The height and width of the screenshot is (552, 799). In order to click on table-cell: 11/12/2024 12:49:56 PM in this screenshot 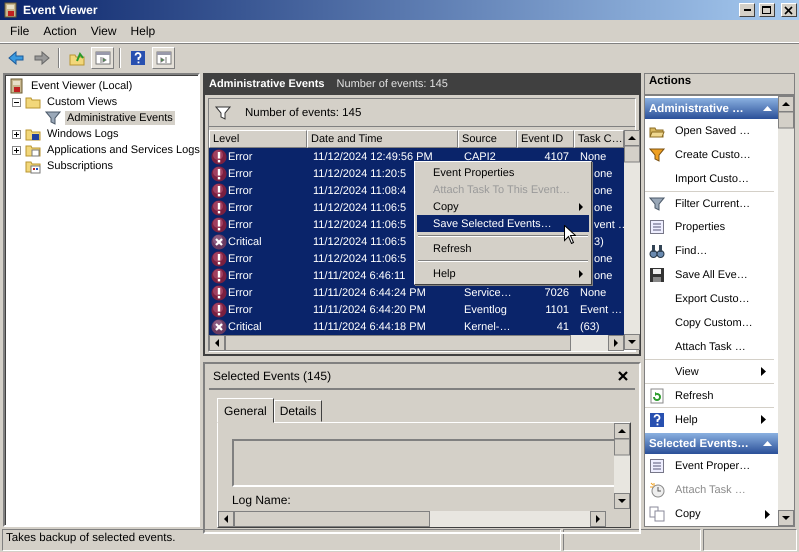, I will do `click(373, 156)`.